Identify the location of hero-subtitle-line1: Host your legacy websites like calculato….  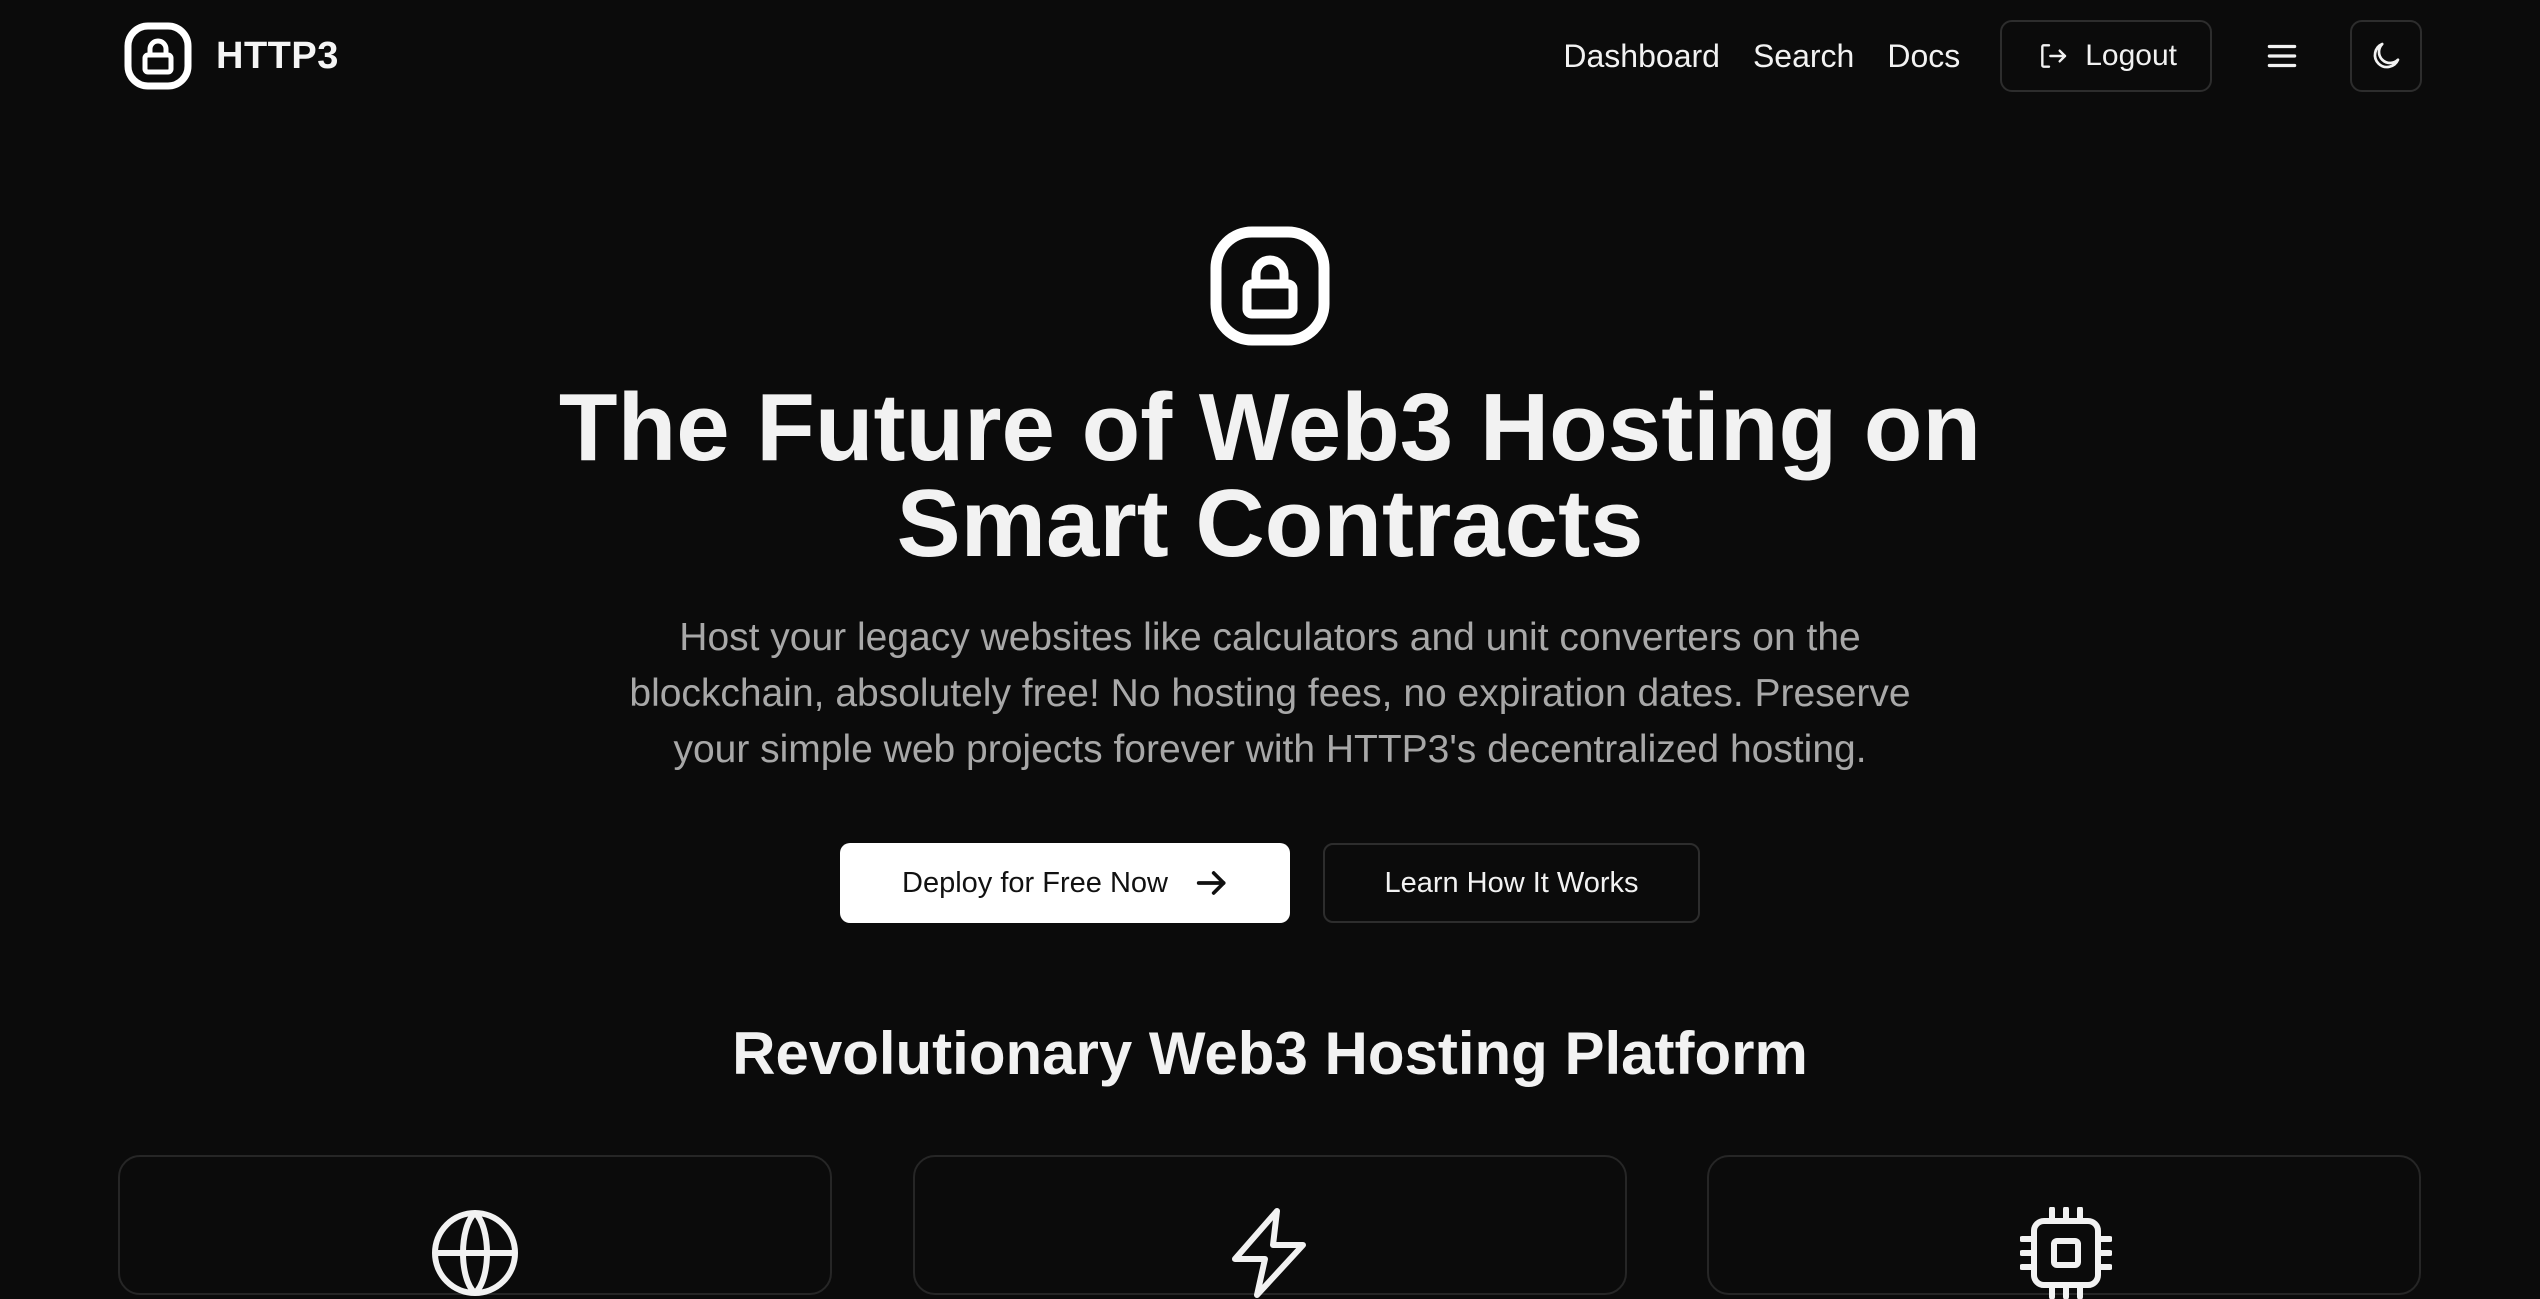
(1270, 637).